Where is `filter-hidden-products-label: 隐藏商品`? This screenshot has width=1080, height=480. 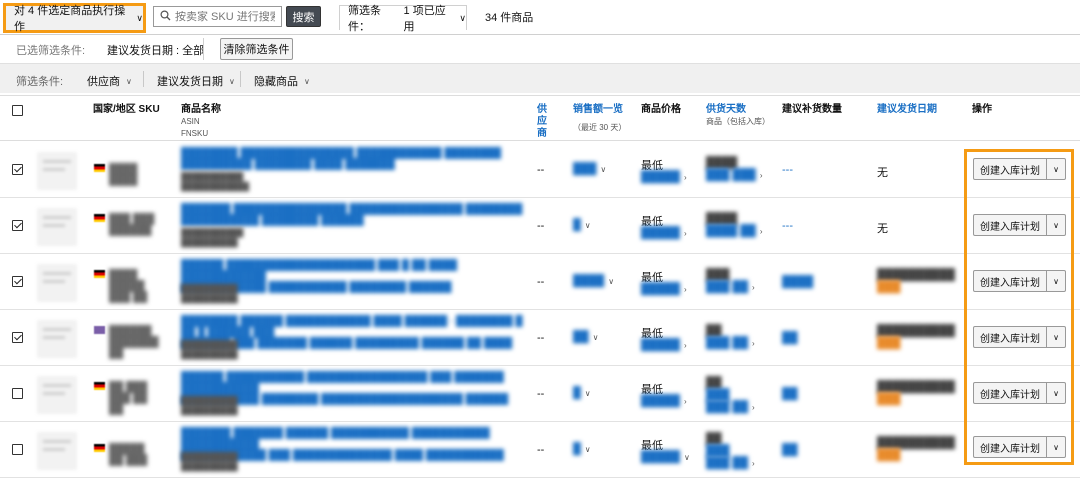 filter-hidden-products-label: 隐藏商品 is located at coordinates (276, 82).